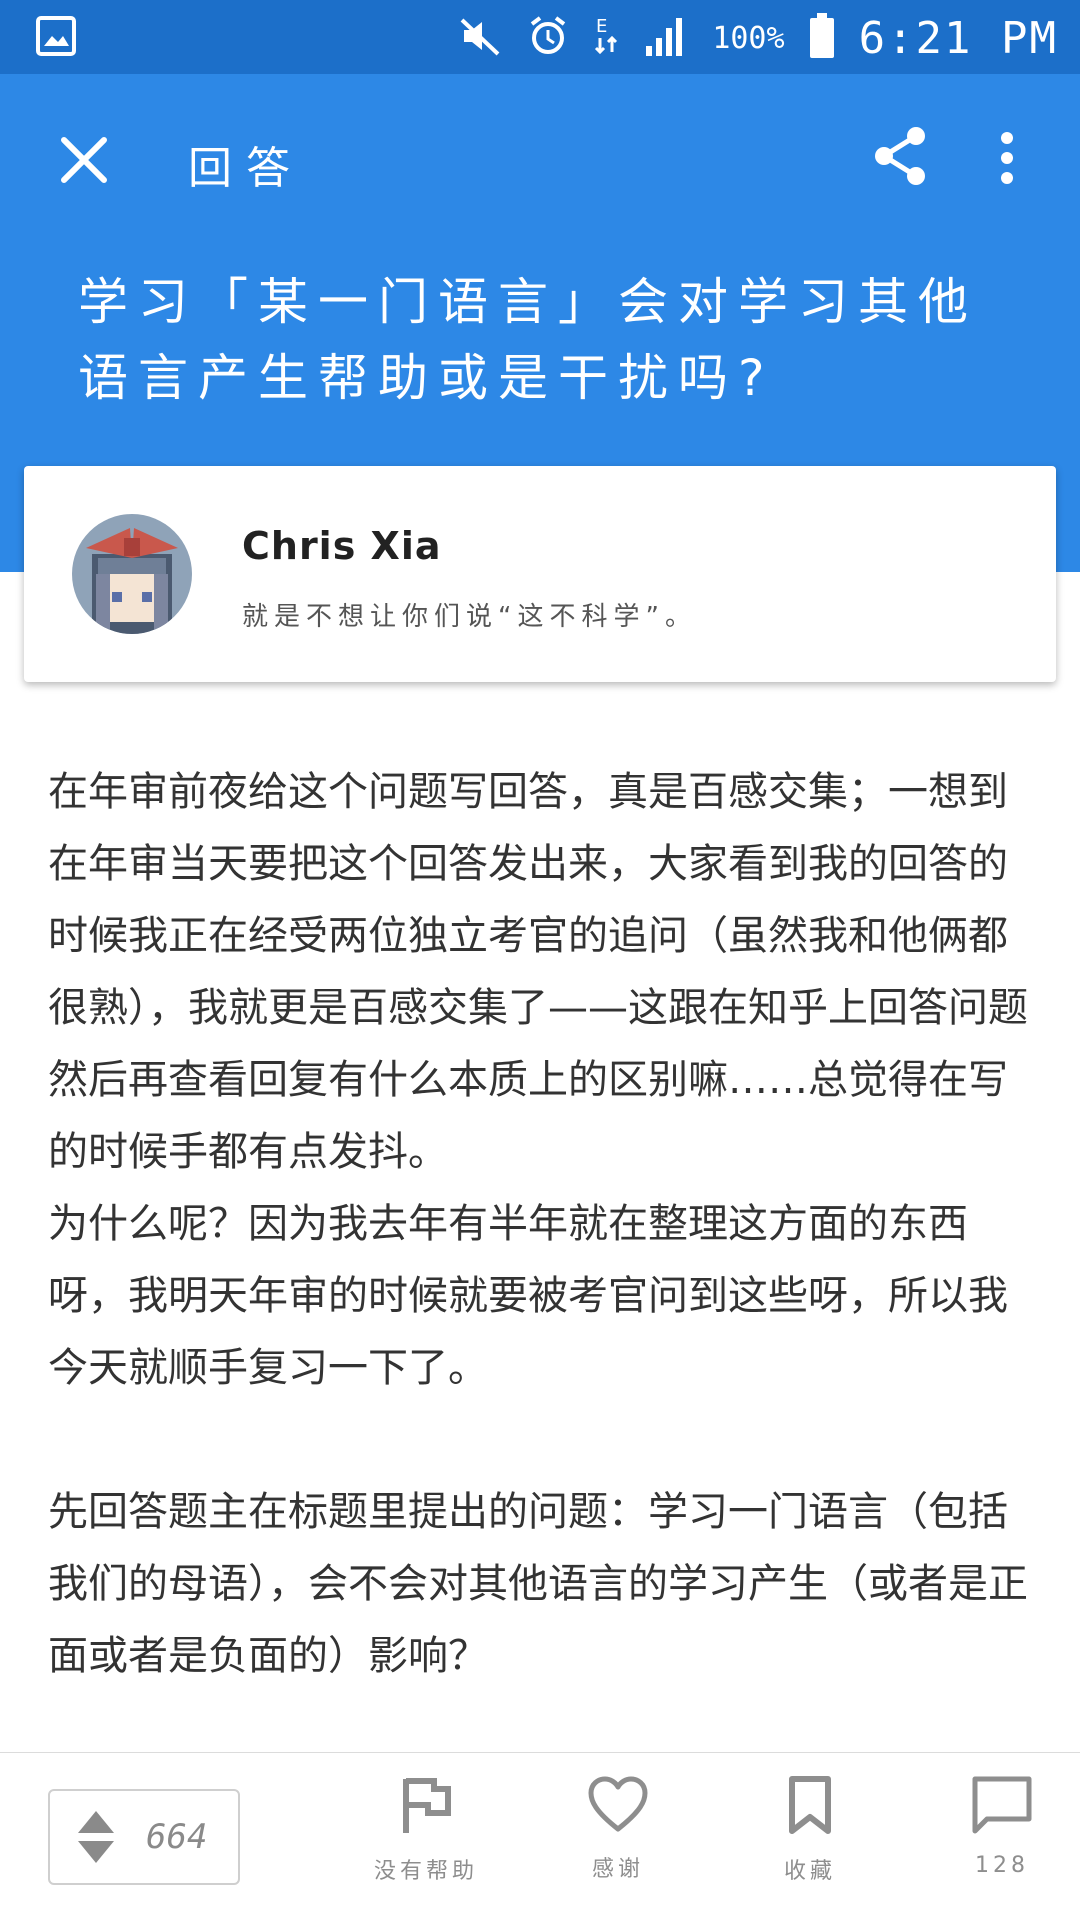 This screenshot has height=1921, width=1080. I want to click on battery-percent: 100%, so click(748, 38).